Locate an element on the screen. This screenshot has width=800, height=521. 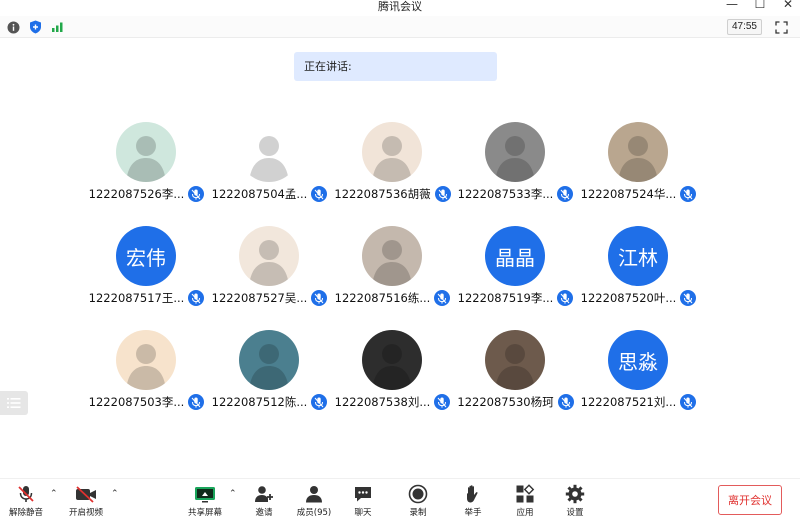
scrollbar is located at coordinates (795, 260).